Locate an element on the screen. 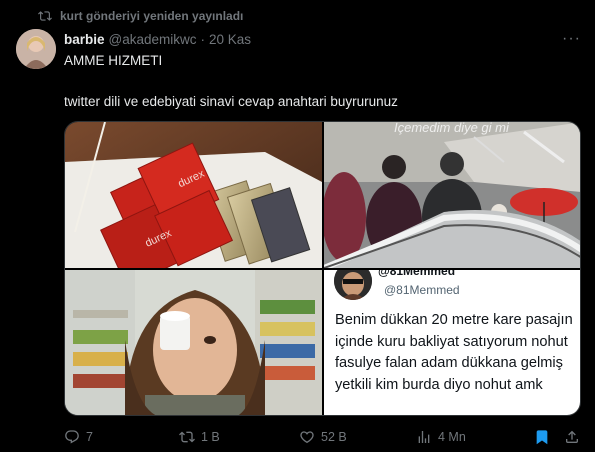  repost-indicator: kurt gönderiyi yeniden yayınladı is located at coordinates (140, 16).